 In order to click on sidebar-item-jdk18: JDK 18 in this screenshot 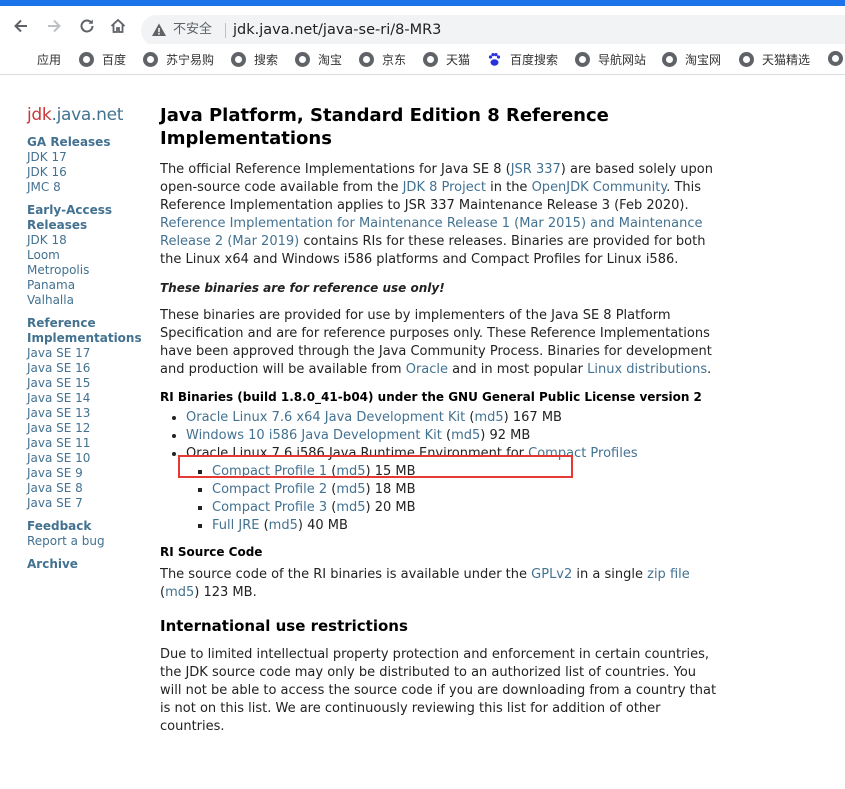, I will do `click(89, 240)`.